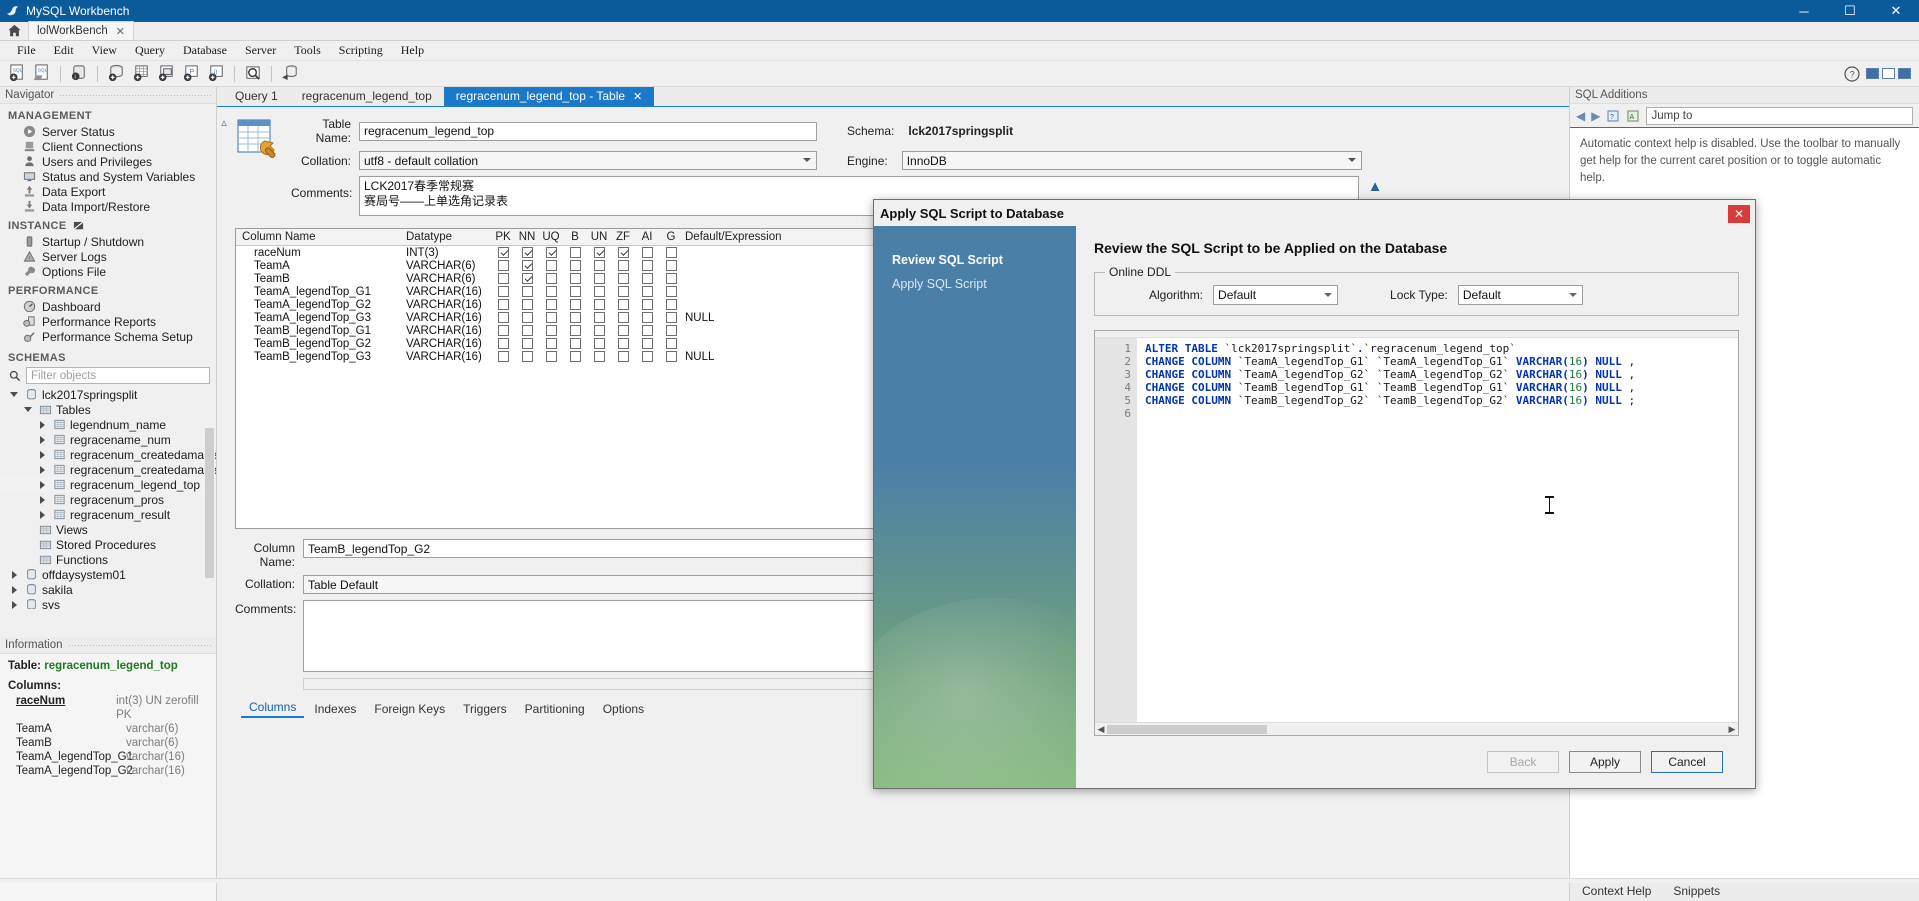 This screenshot has height=901, width=1919. I want to click on sql-horizontal-scrollbar: ◀ ▶, so click(1416, 728).